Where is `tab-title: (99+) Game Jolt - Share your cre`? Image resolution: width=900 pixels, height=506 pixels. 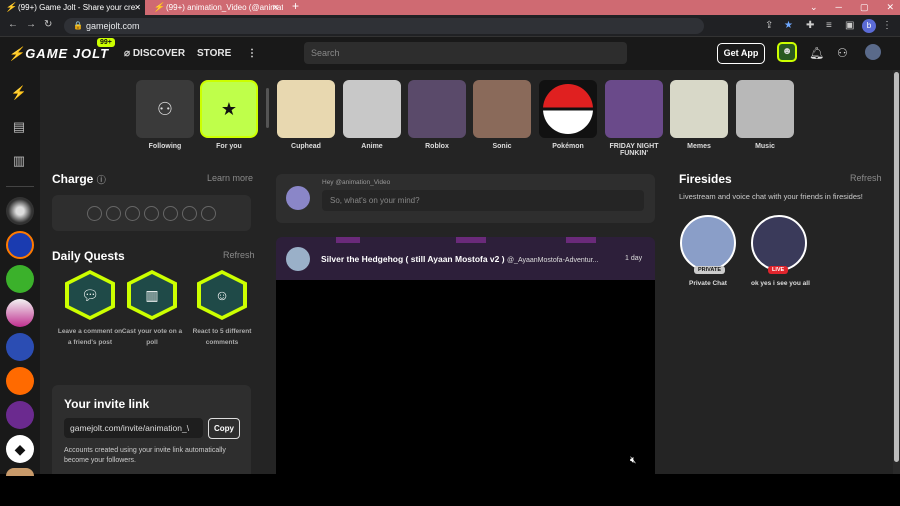
tab-title: (99+) Game Jolt - Share your cre is located at coordinates (77, 7).